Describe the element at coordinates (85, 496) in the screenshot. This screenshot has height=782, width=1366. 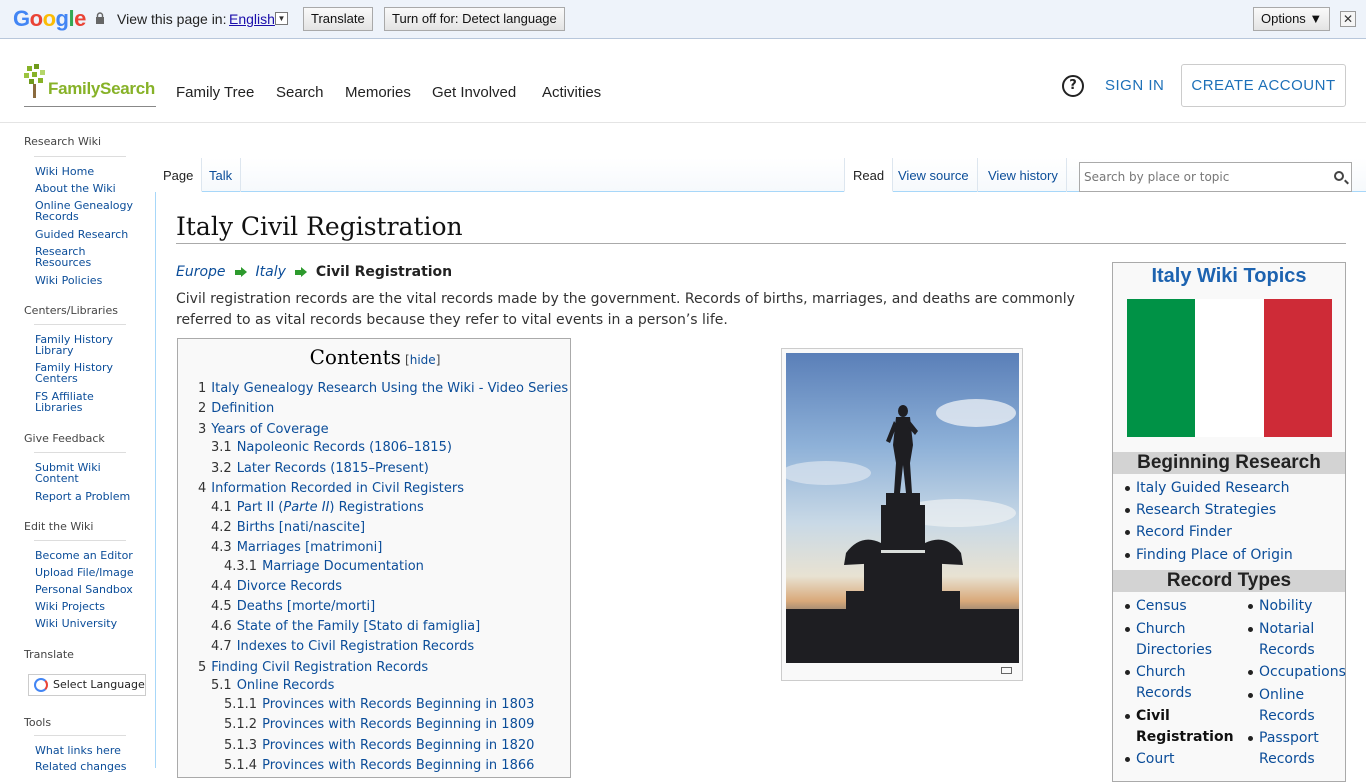
I see `sidebar-item-report-problem: Report a Problem` at that location.